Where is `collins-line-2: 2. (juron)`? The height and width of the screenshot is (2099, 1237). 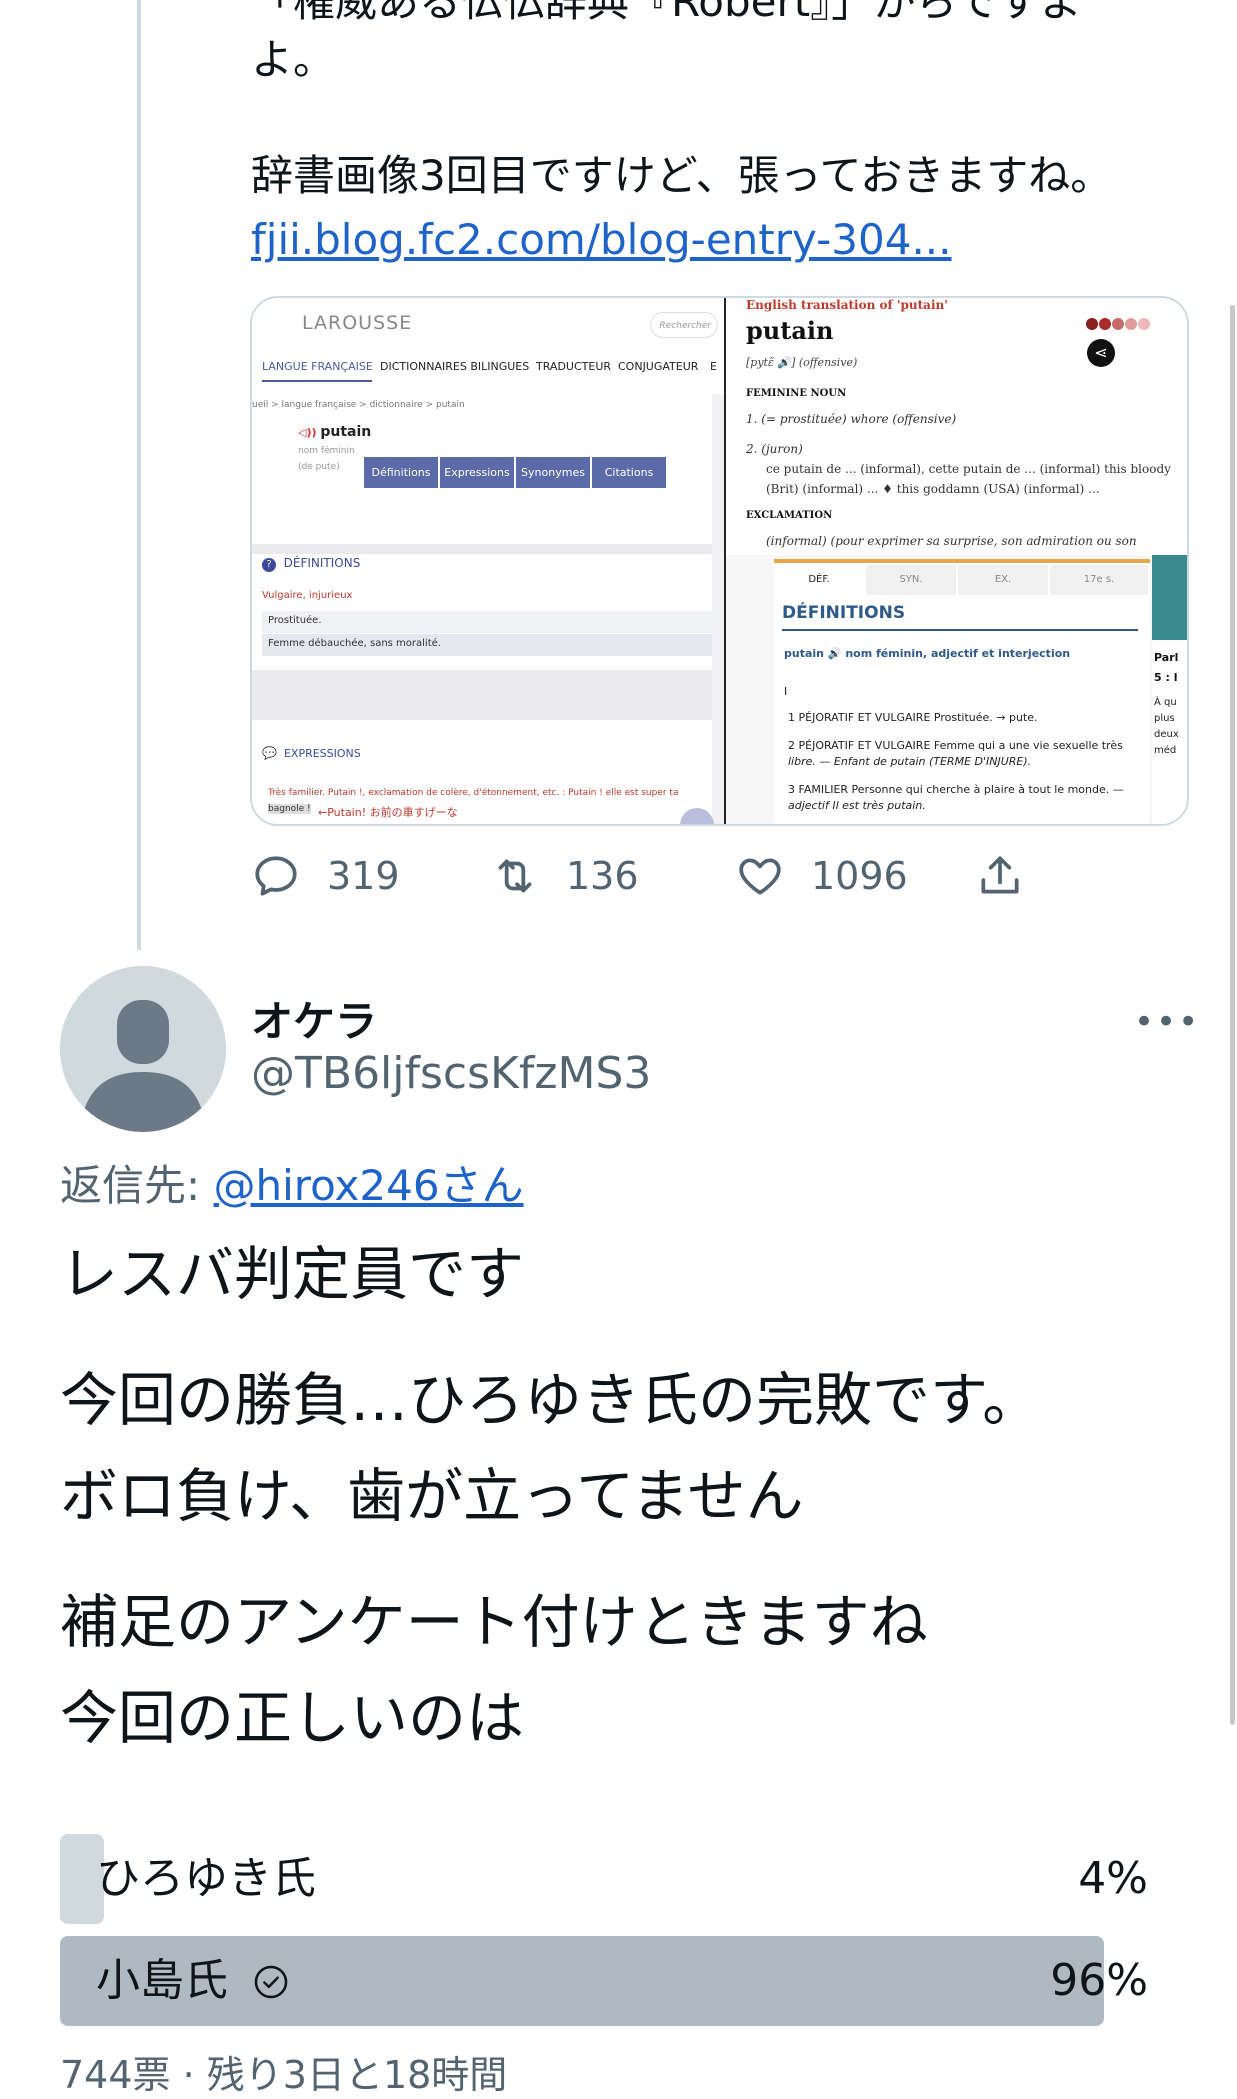 collins-line-2: 2. (juron) is located at coordinates (774, 449).